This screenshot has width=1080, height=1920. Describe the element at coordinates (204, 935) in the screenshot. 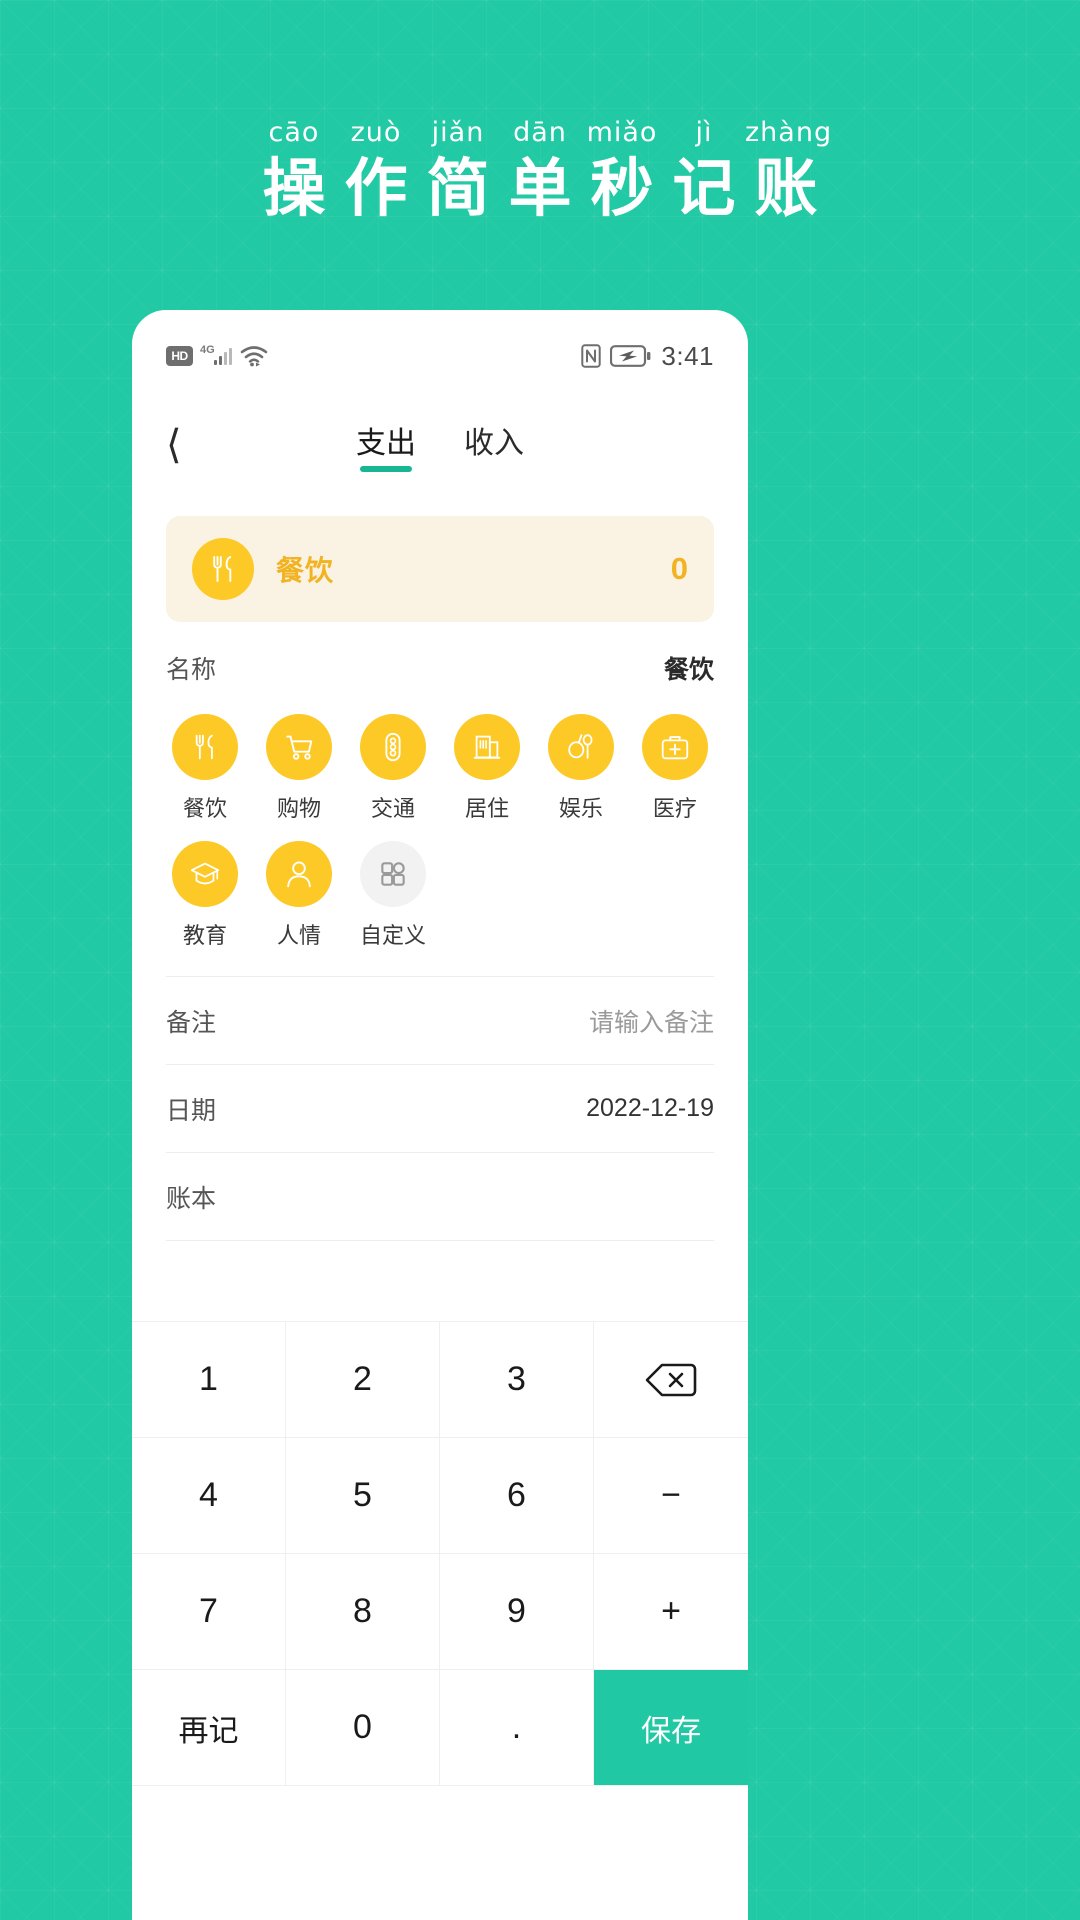

I see `category-label: 教育` at that location.